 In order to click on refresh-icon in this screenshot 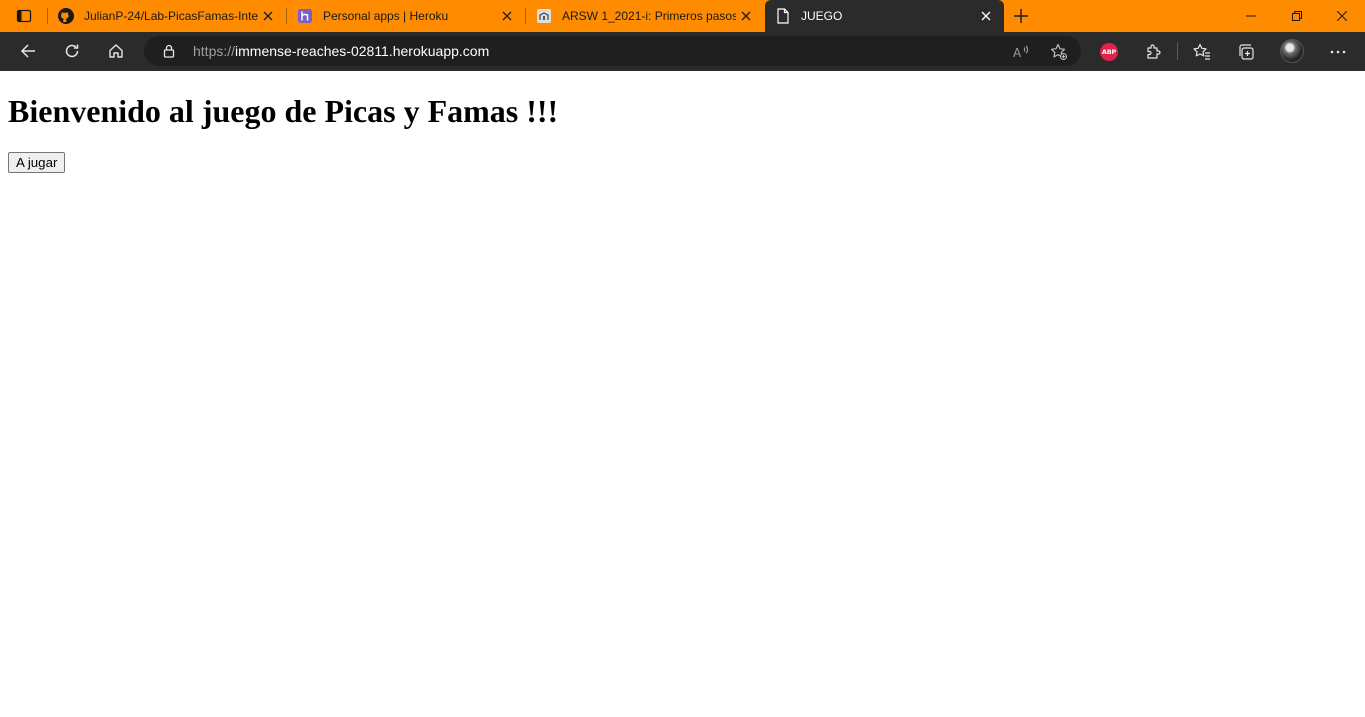, I will do `click(72, 51)`.